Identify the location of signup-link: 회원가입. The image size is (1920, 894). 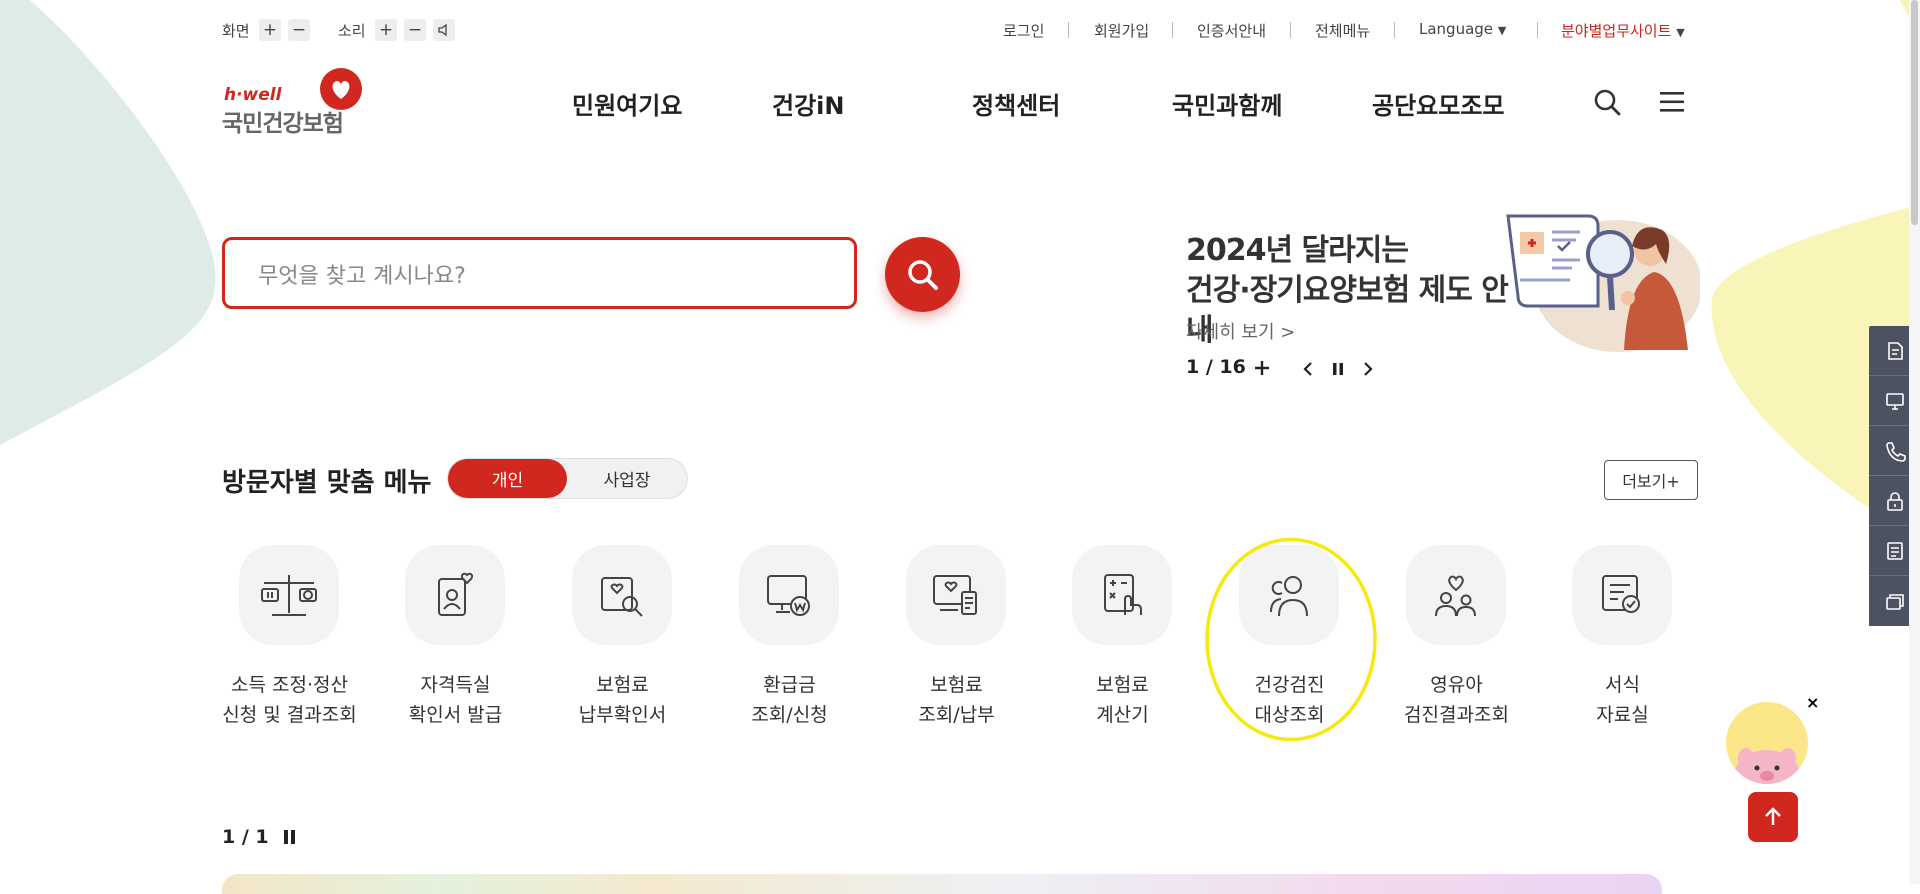
(1121, 30).